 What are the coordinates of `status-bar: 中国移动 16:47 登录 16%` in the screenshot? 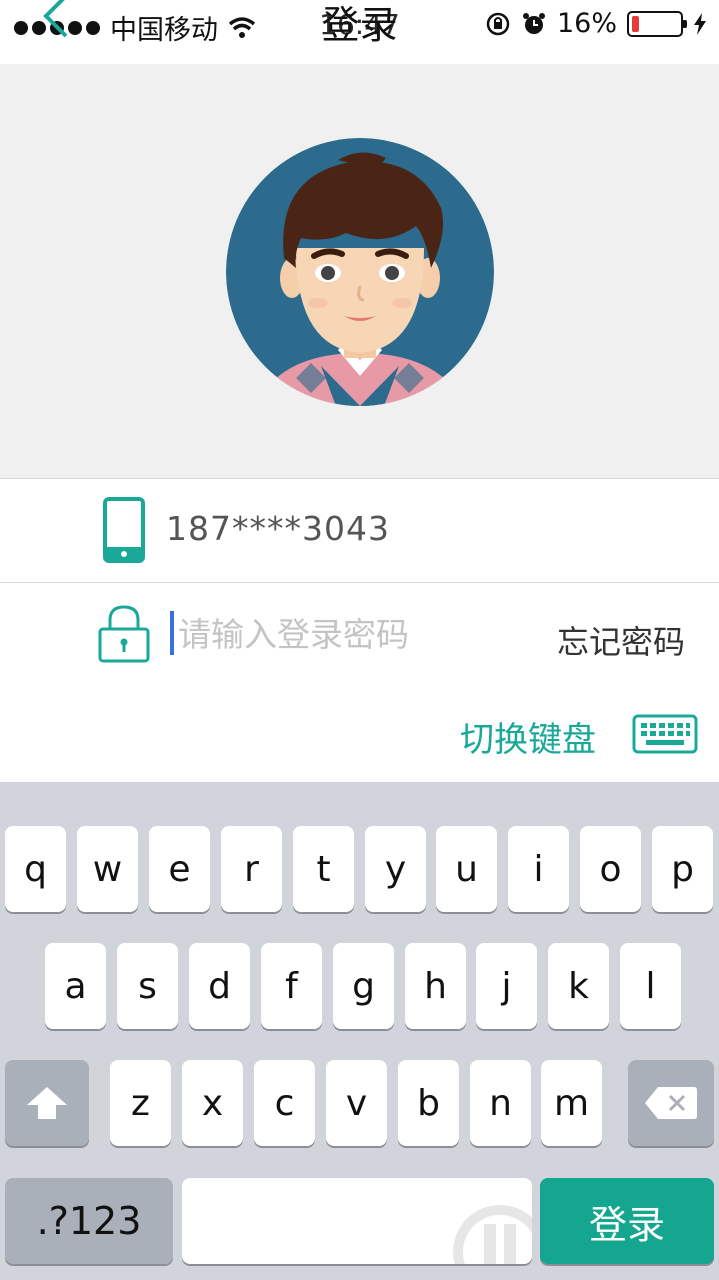 It's located at (359, 32).